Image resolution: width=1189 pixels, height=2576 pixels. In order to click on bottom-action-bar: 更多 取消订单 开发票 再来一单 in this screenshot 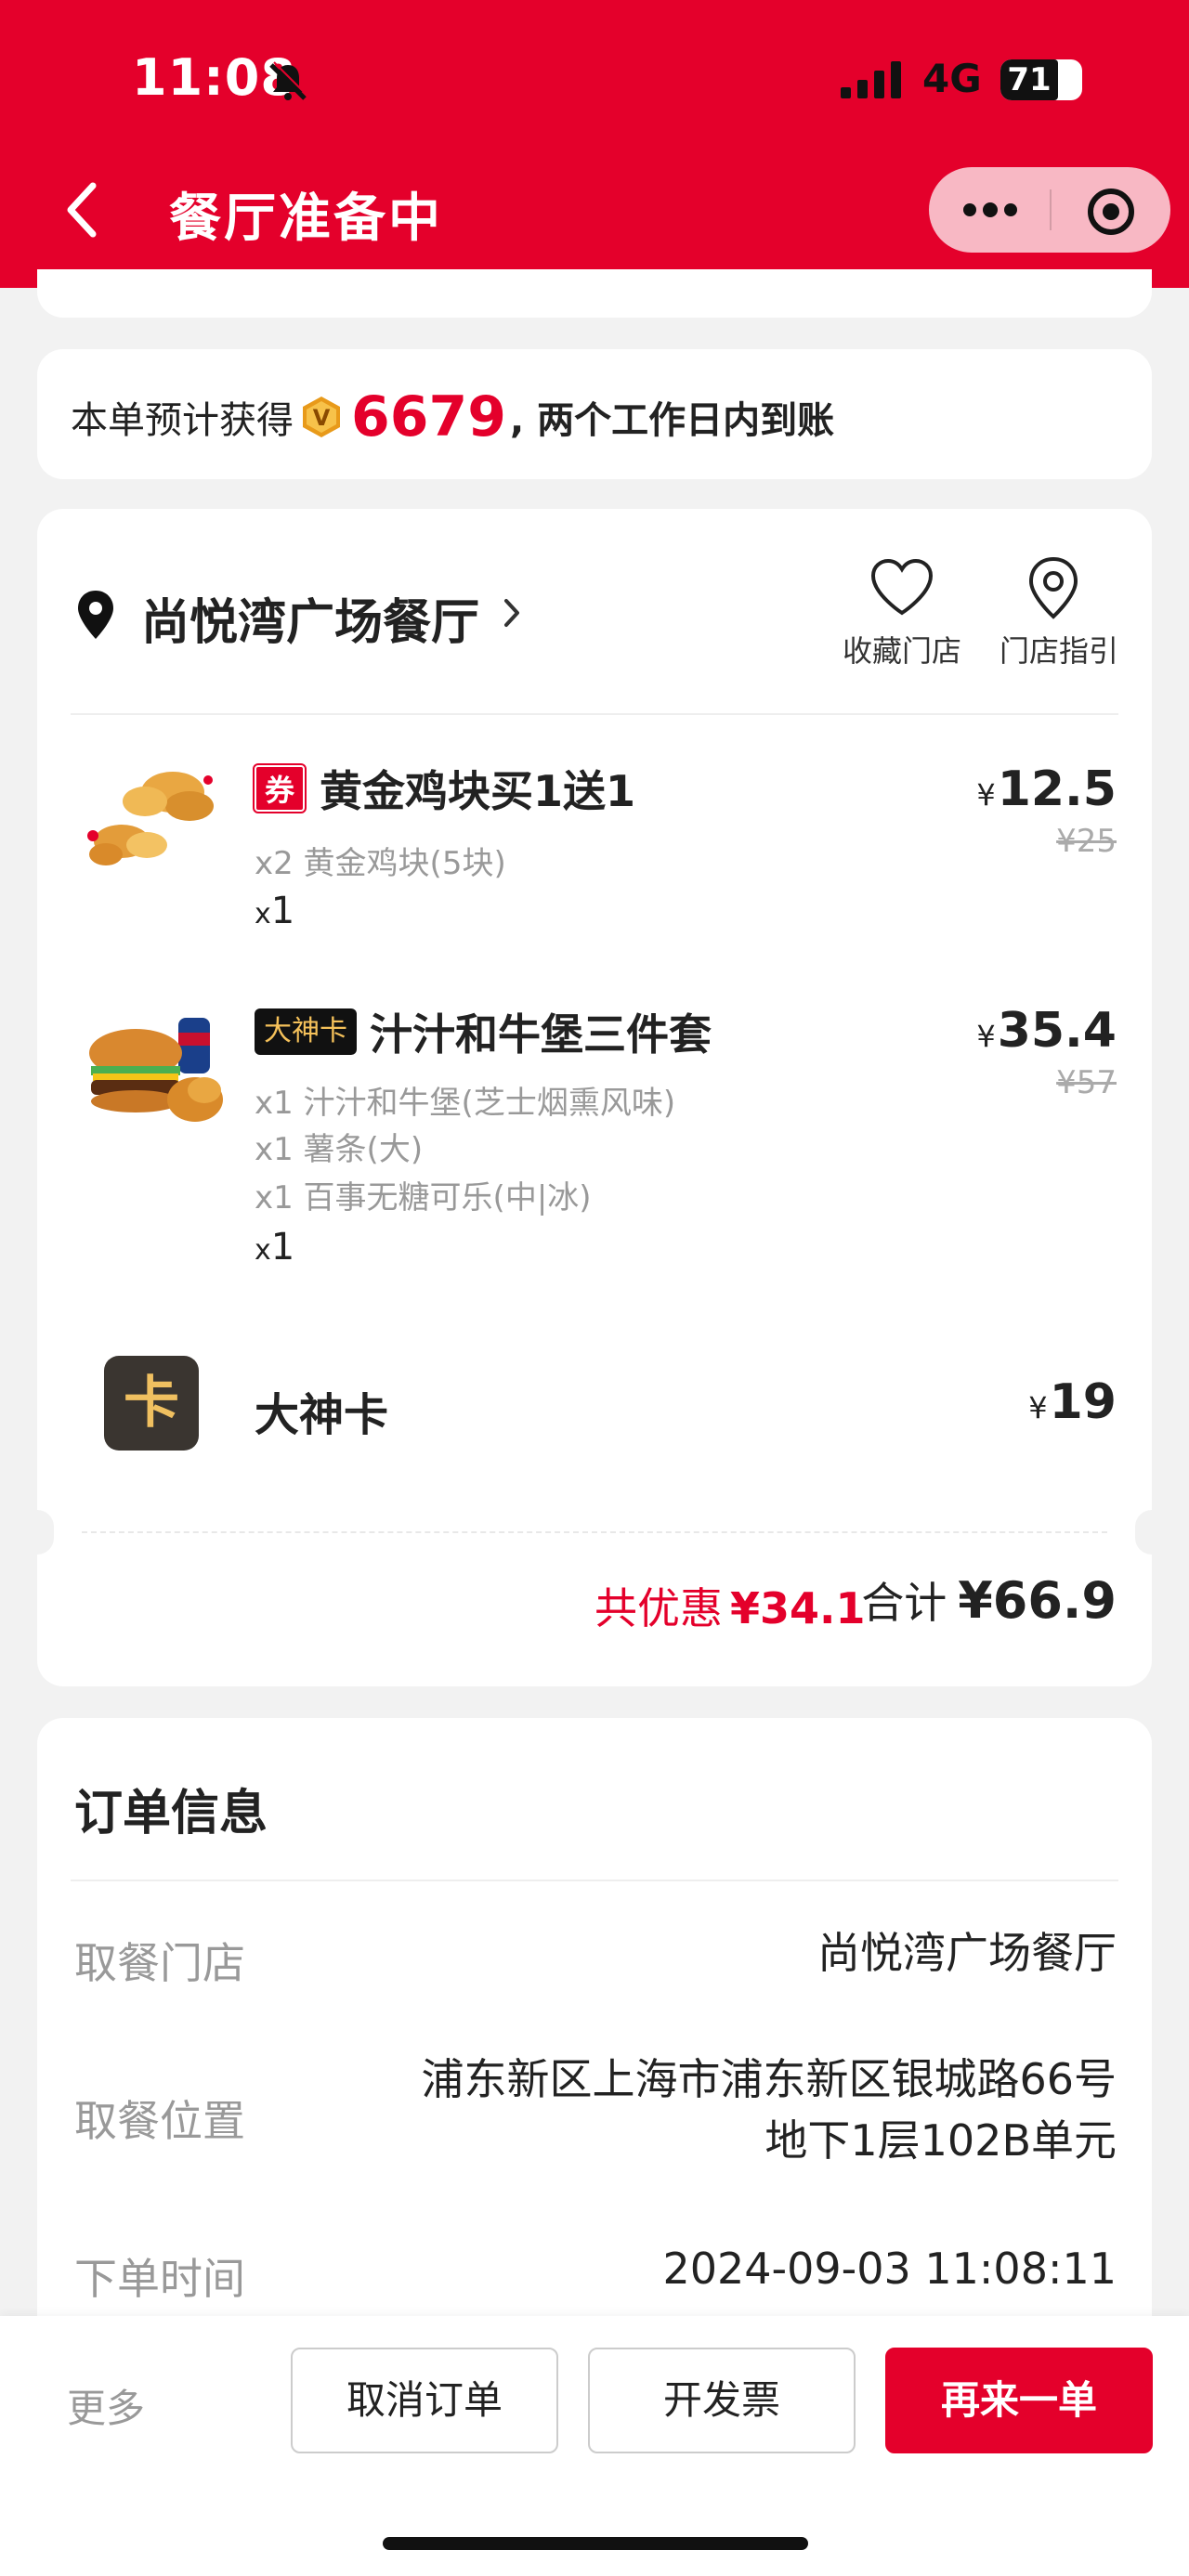, I will do `click(594, 2446)`.